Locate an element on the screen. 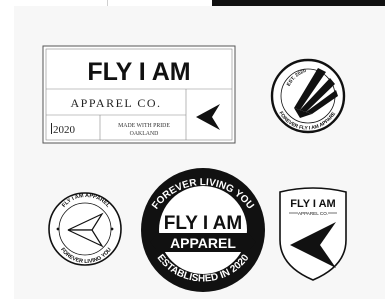 This screenshot has width=385, height=299. rect-label-title: FLY I AM is located at coordinates (138, 72).